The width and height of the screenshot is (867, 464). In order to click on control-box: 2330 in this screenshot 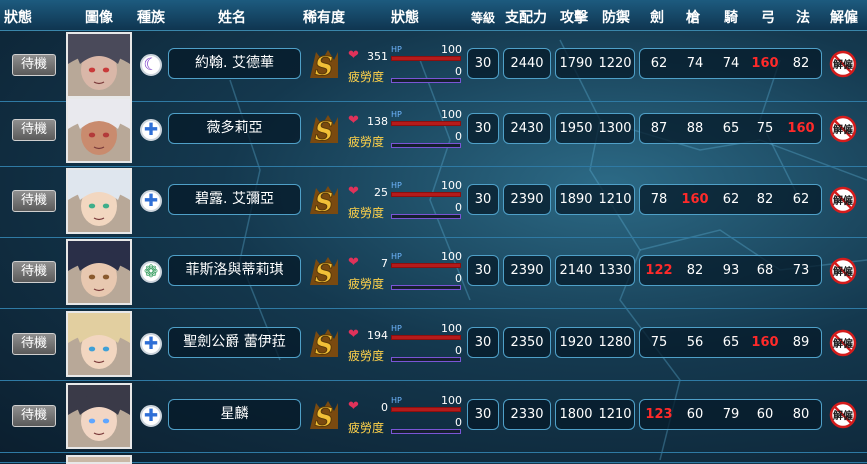, I will do `click(527, 414)`.